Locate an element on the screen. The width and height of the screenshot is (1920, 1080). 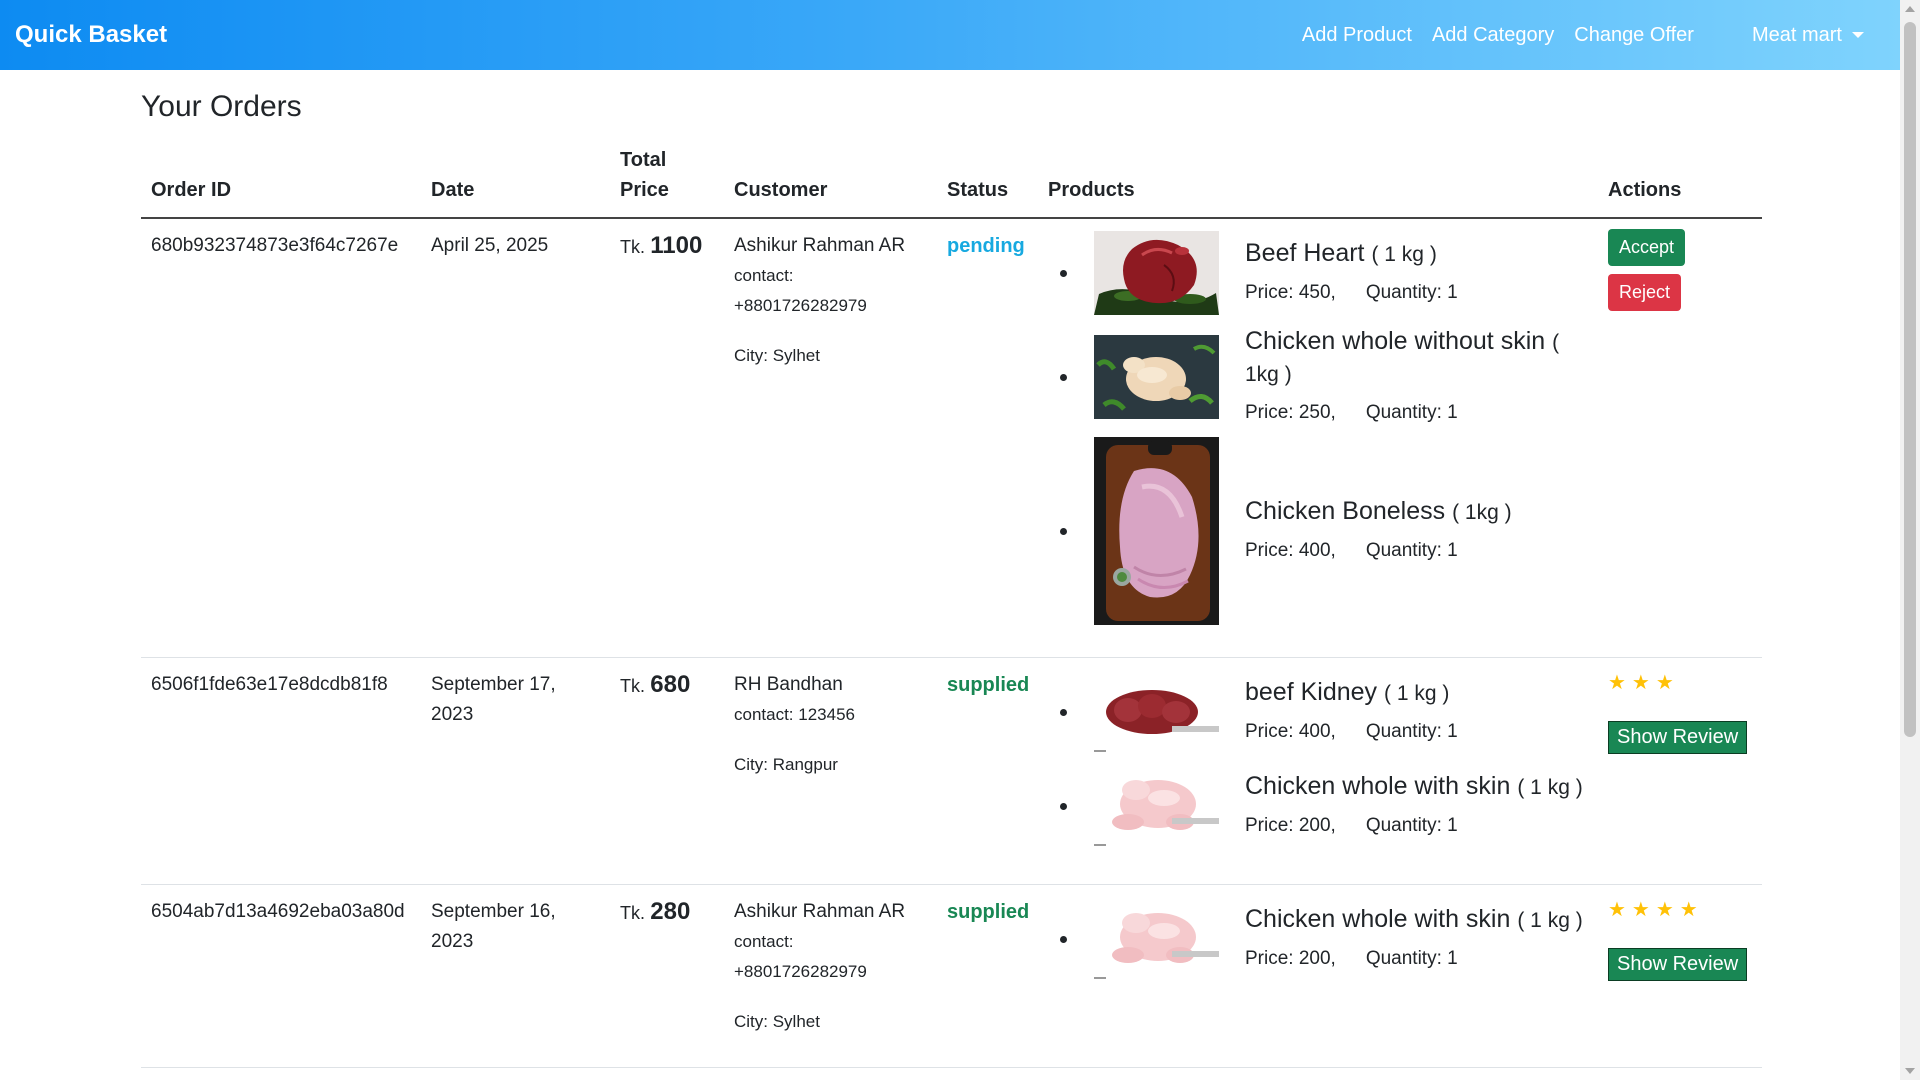
product-price: Price: 450, is located at coordinates (1290, 292).